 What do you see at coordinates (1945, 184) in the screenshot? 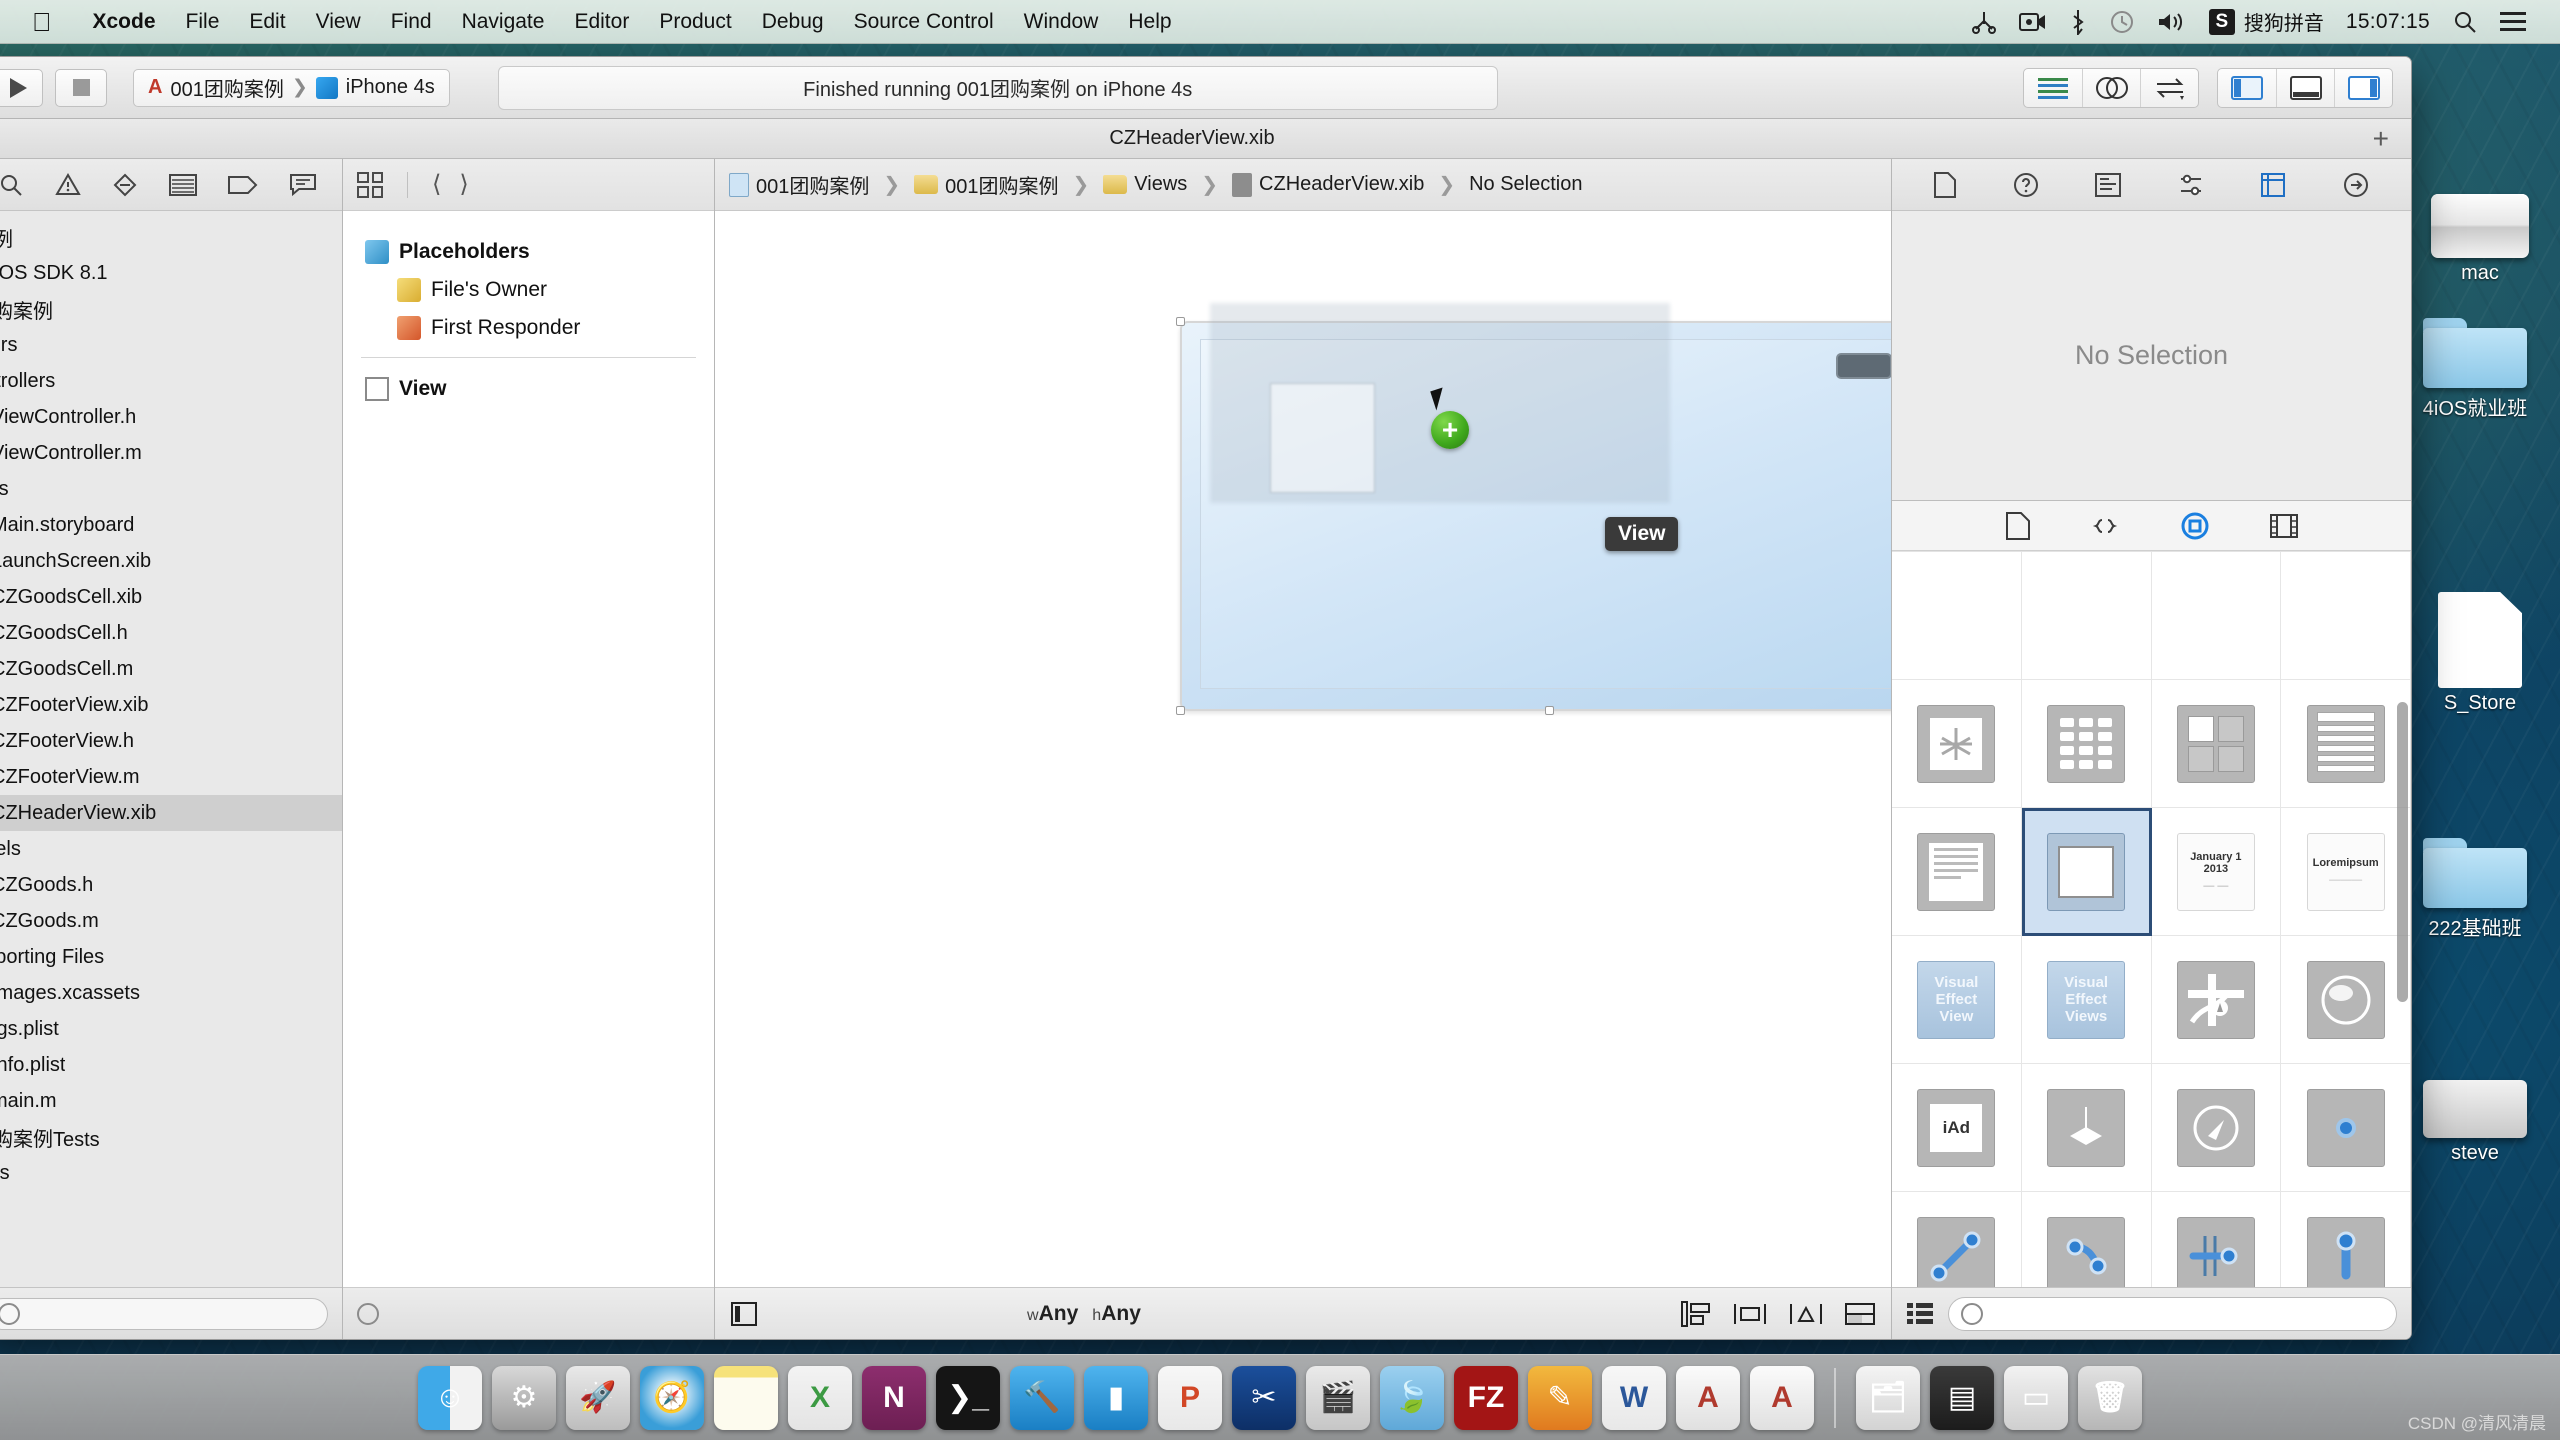
I see `file-inspector-icon` at bounding box center [1945, 184].